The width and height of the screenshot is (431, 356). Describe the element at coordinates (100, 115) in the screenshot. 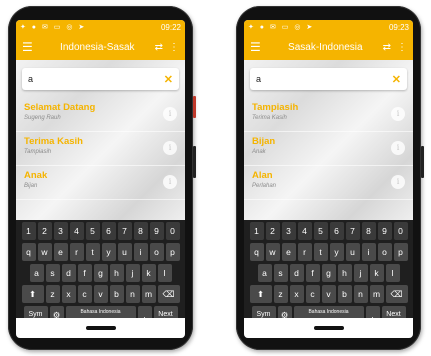

I see `list-item: Selamat Datang Sugeng Rauh i` at that location.